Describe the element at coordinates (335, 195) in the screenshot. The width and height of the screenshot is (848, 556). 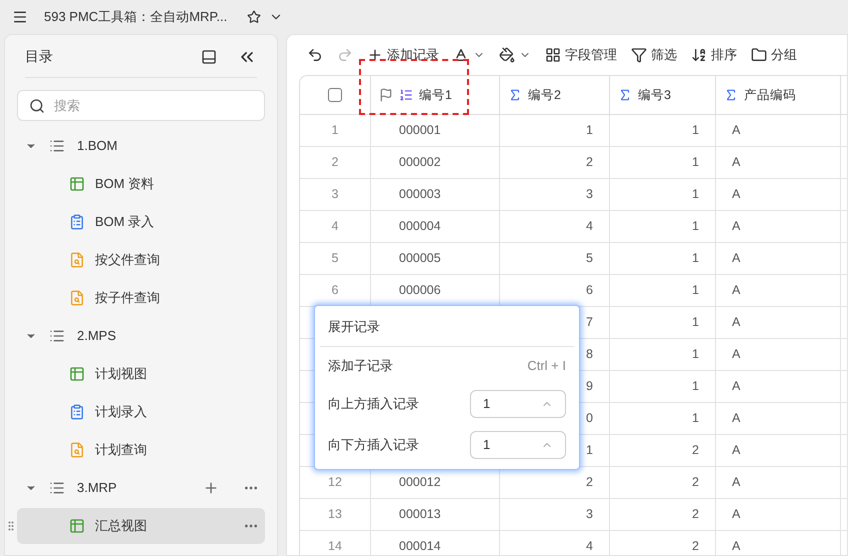
I see `row-number: 3` at that location.